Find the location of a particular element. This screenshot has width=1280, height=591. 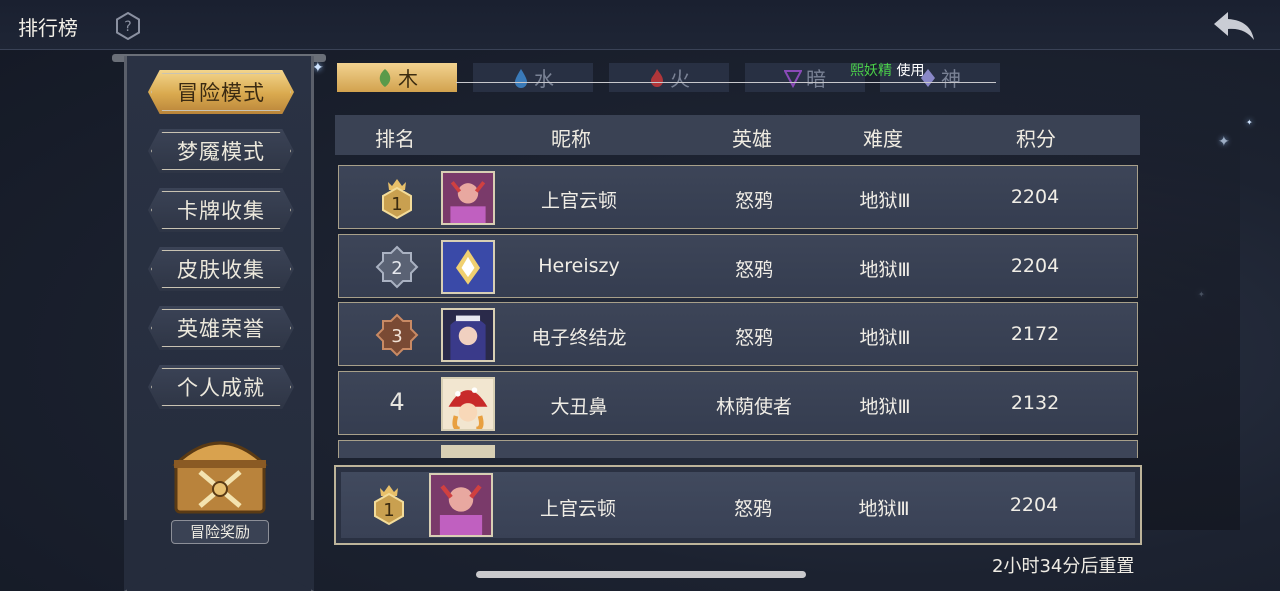

rank-number: 3 is located at coordinates (396, 336).